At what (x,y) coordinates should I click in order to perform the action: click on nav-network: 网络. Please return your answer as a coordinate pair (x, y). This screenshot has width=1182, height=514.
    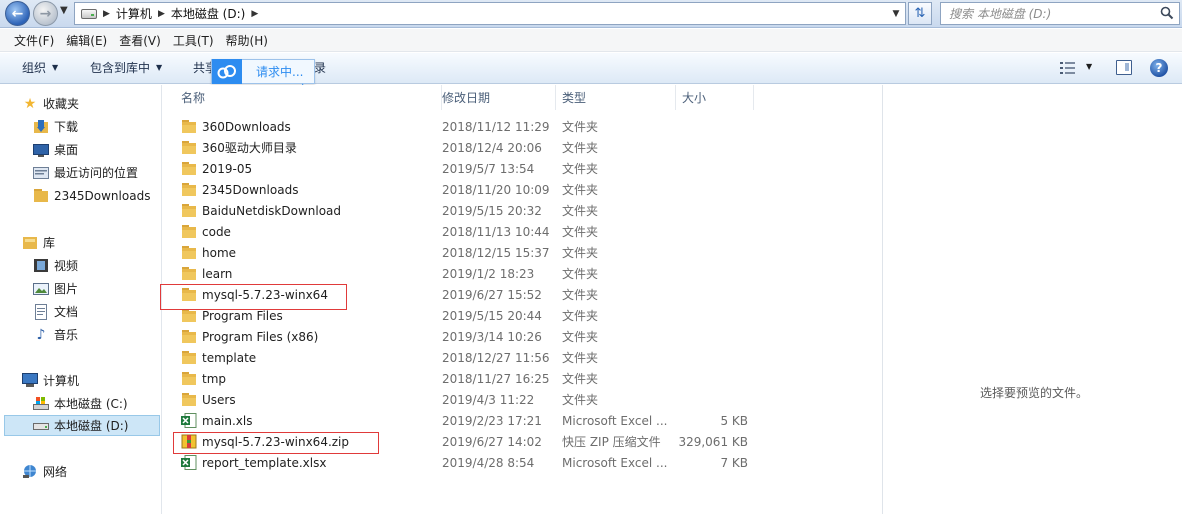
    Looking at the image, I should click on (92, 471).